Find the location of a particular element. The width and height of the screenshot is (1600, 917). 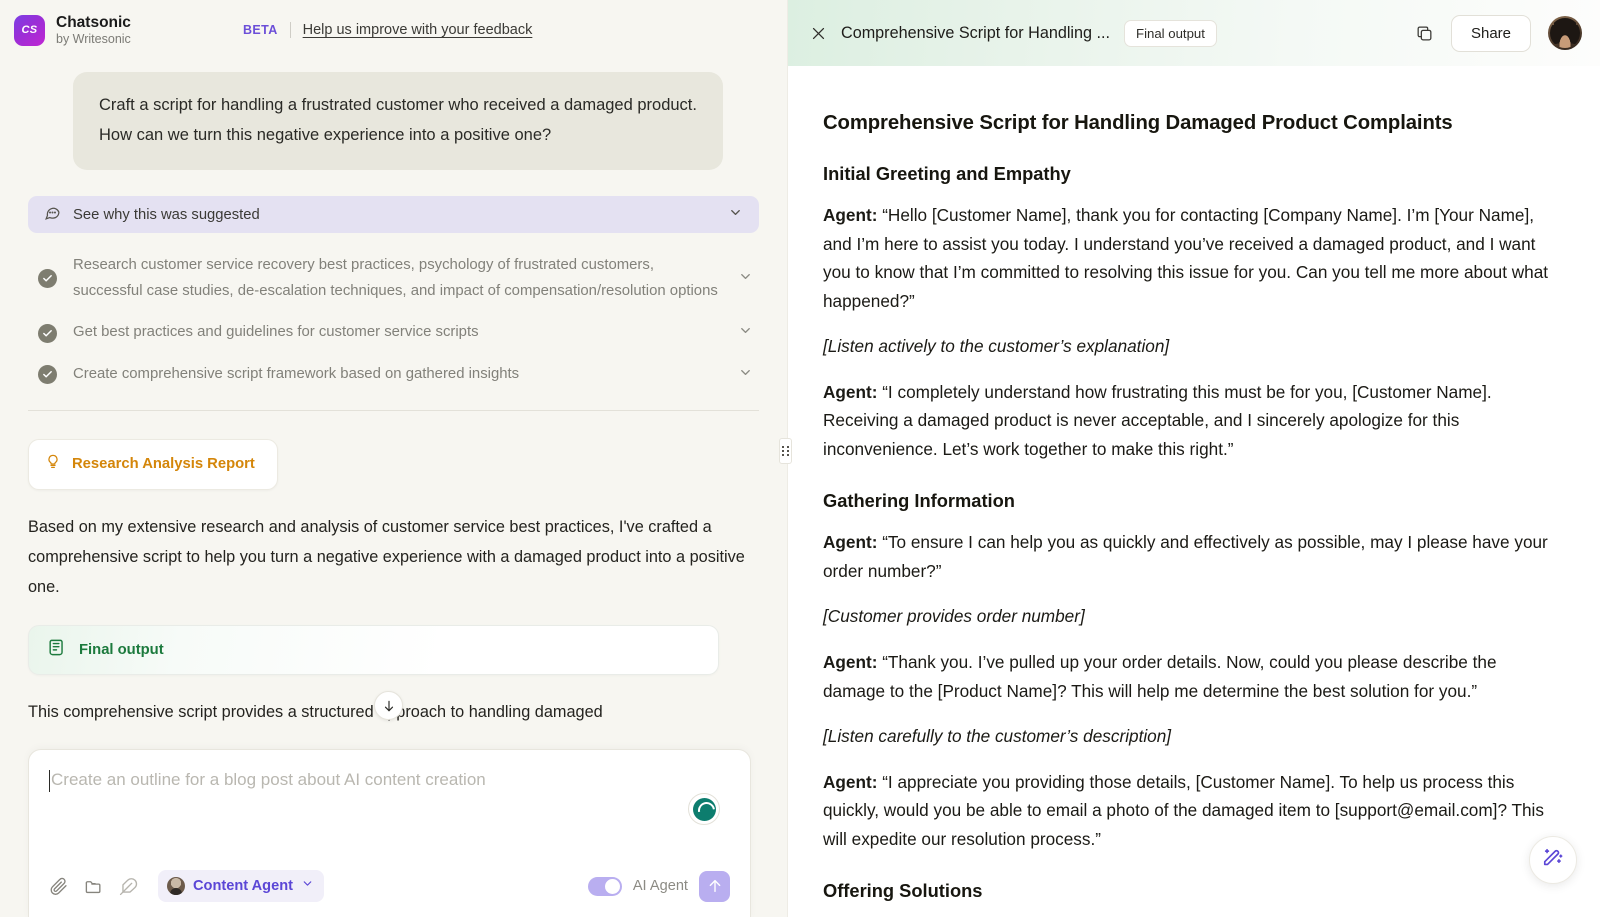

magic-edit-button is located at coordinates (1553, 860).